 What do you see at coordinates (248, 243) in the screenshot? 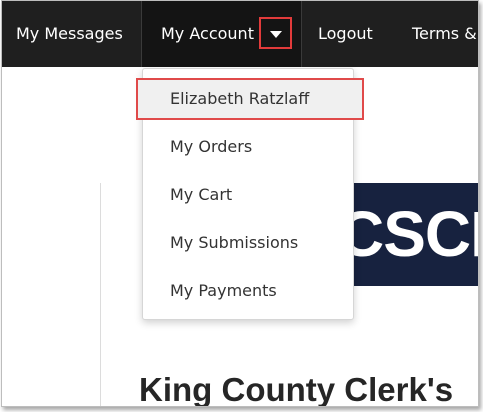
I see `dropdown-item-my-submissions: My Submissions` at bounding box center [248, 243].